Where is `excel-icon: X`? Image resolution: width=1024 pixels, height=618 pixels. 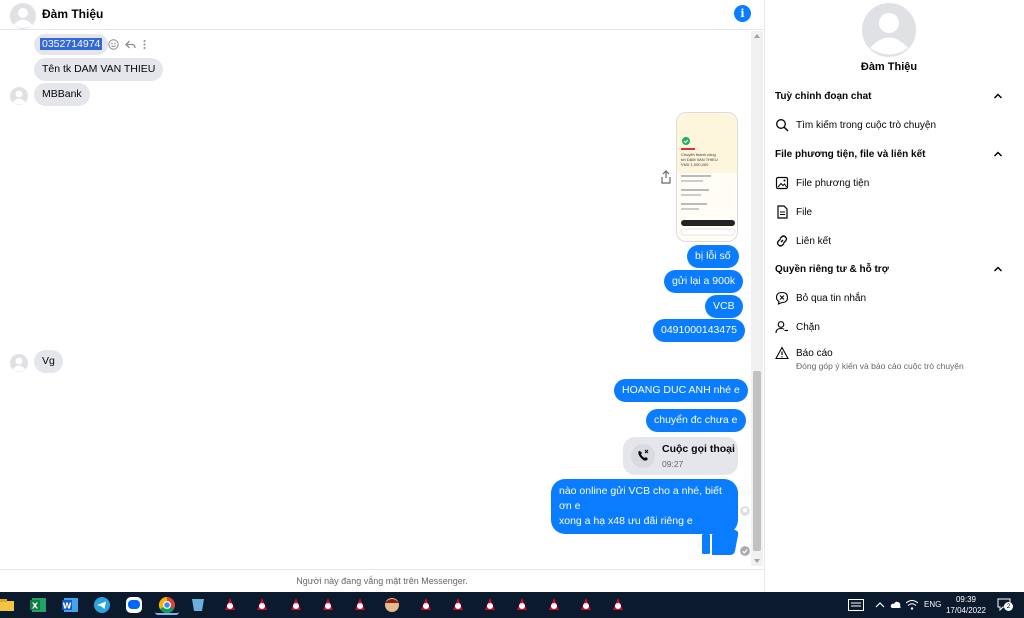
excel-icon: X is located at coordinates (38, 605).